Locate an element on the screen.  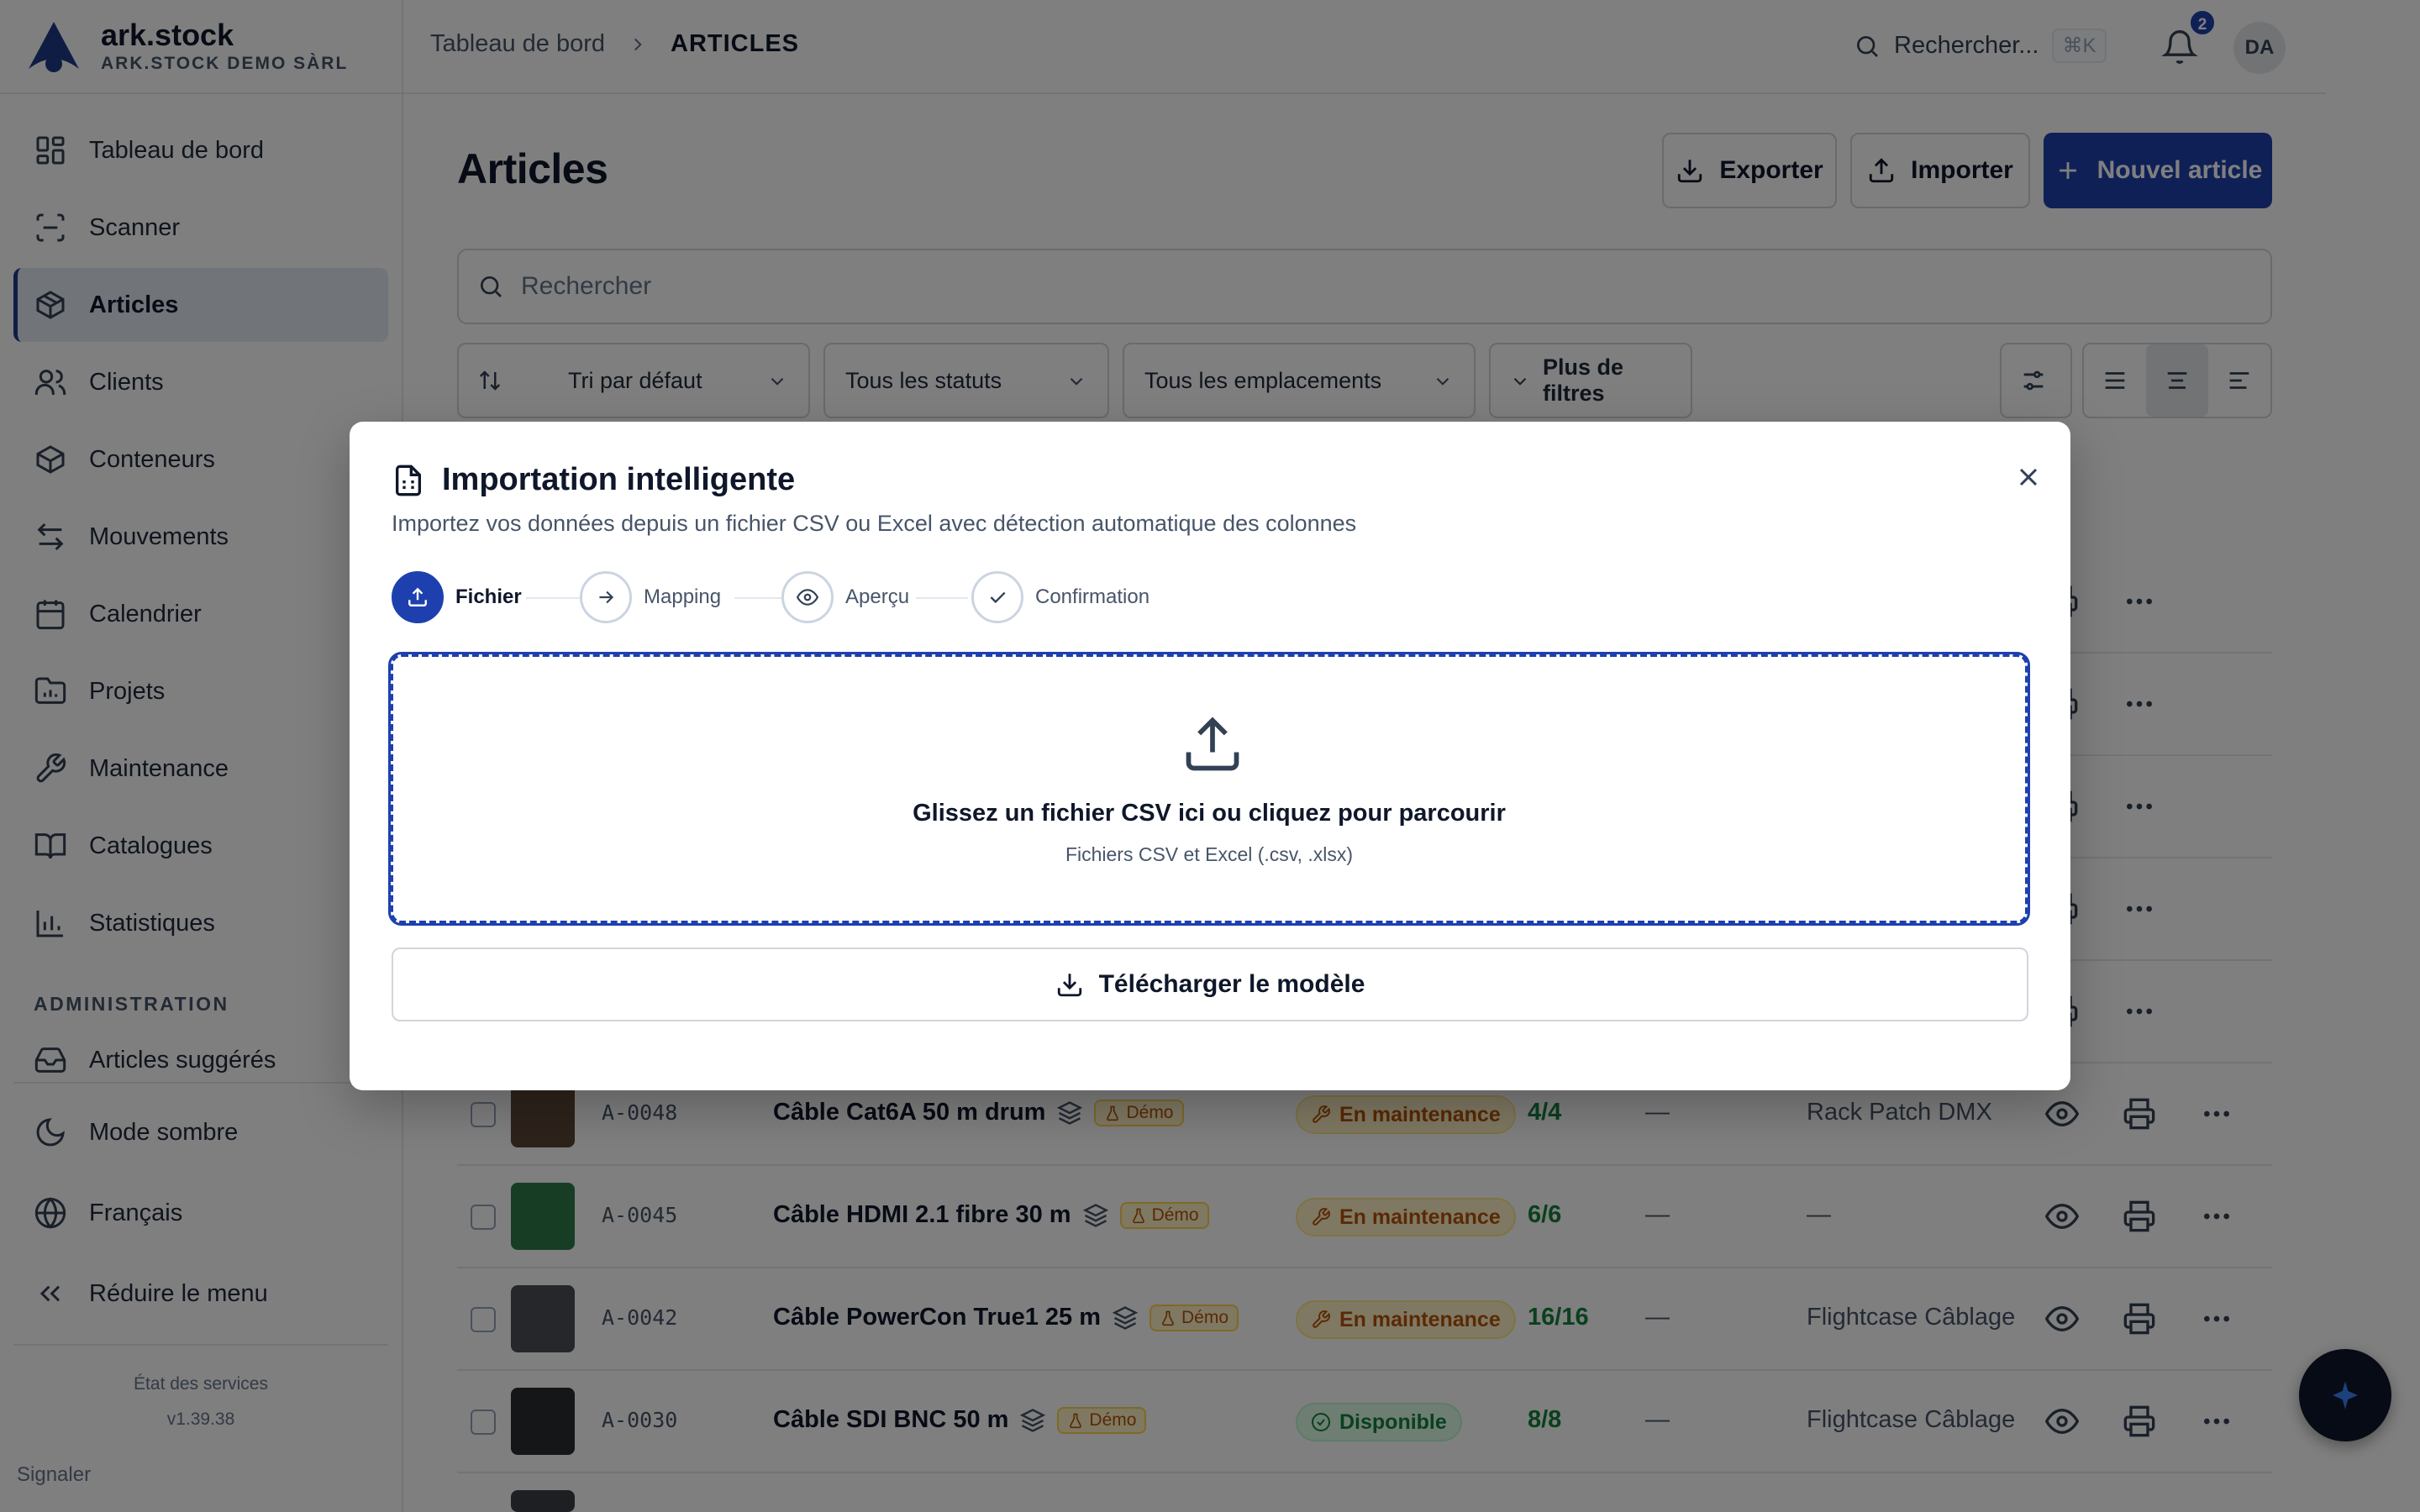
download-icon is located at coordinates (1069, 985).